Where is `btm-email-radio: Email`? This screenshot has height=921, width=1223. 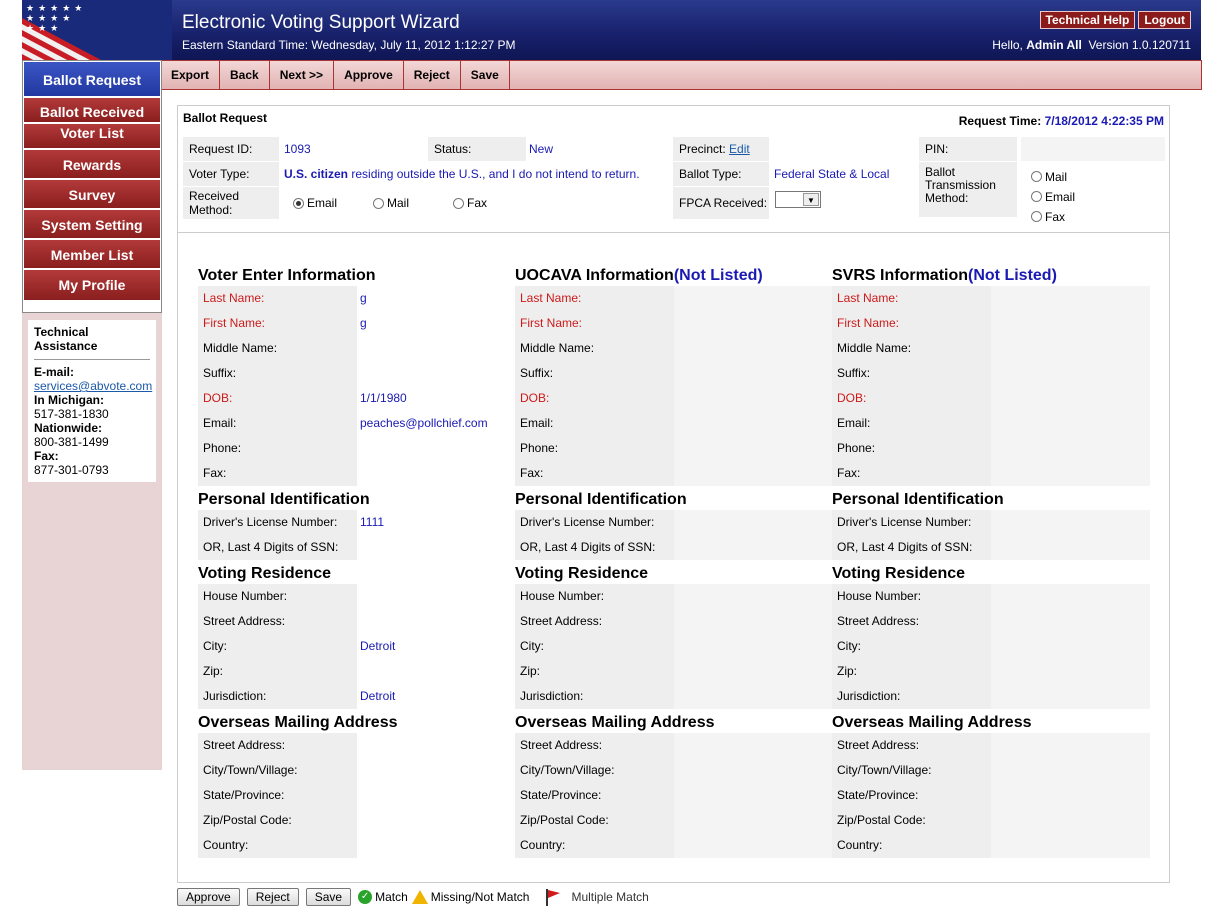
btm-email-radio: Email is located at coordinates (1053, 197).